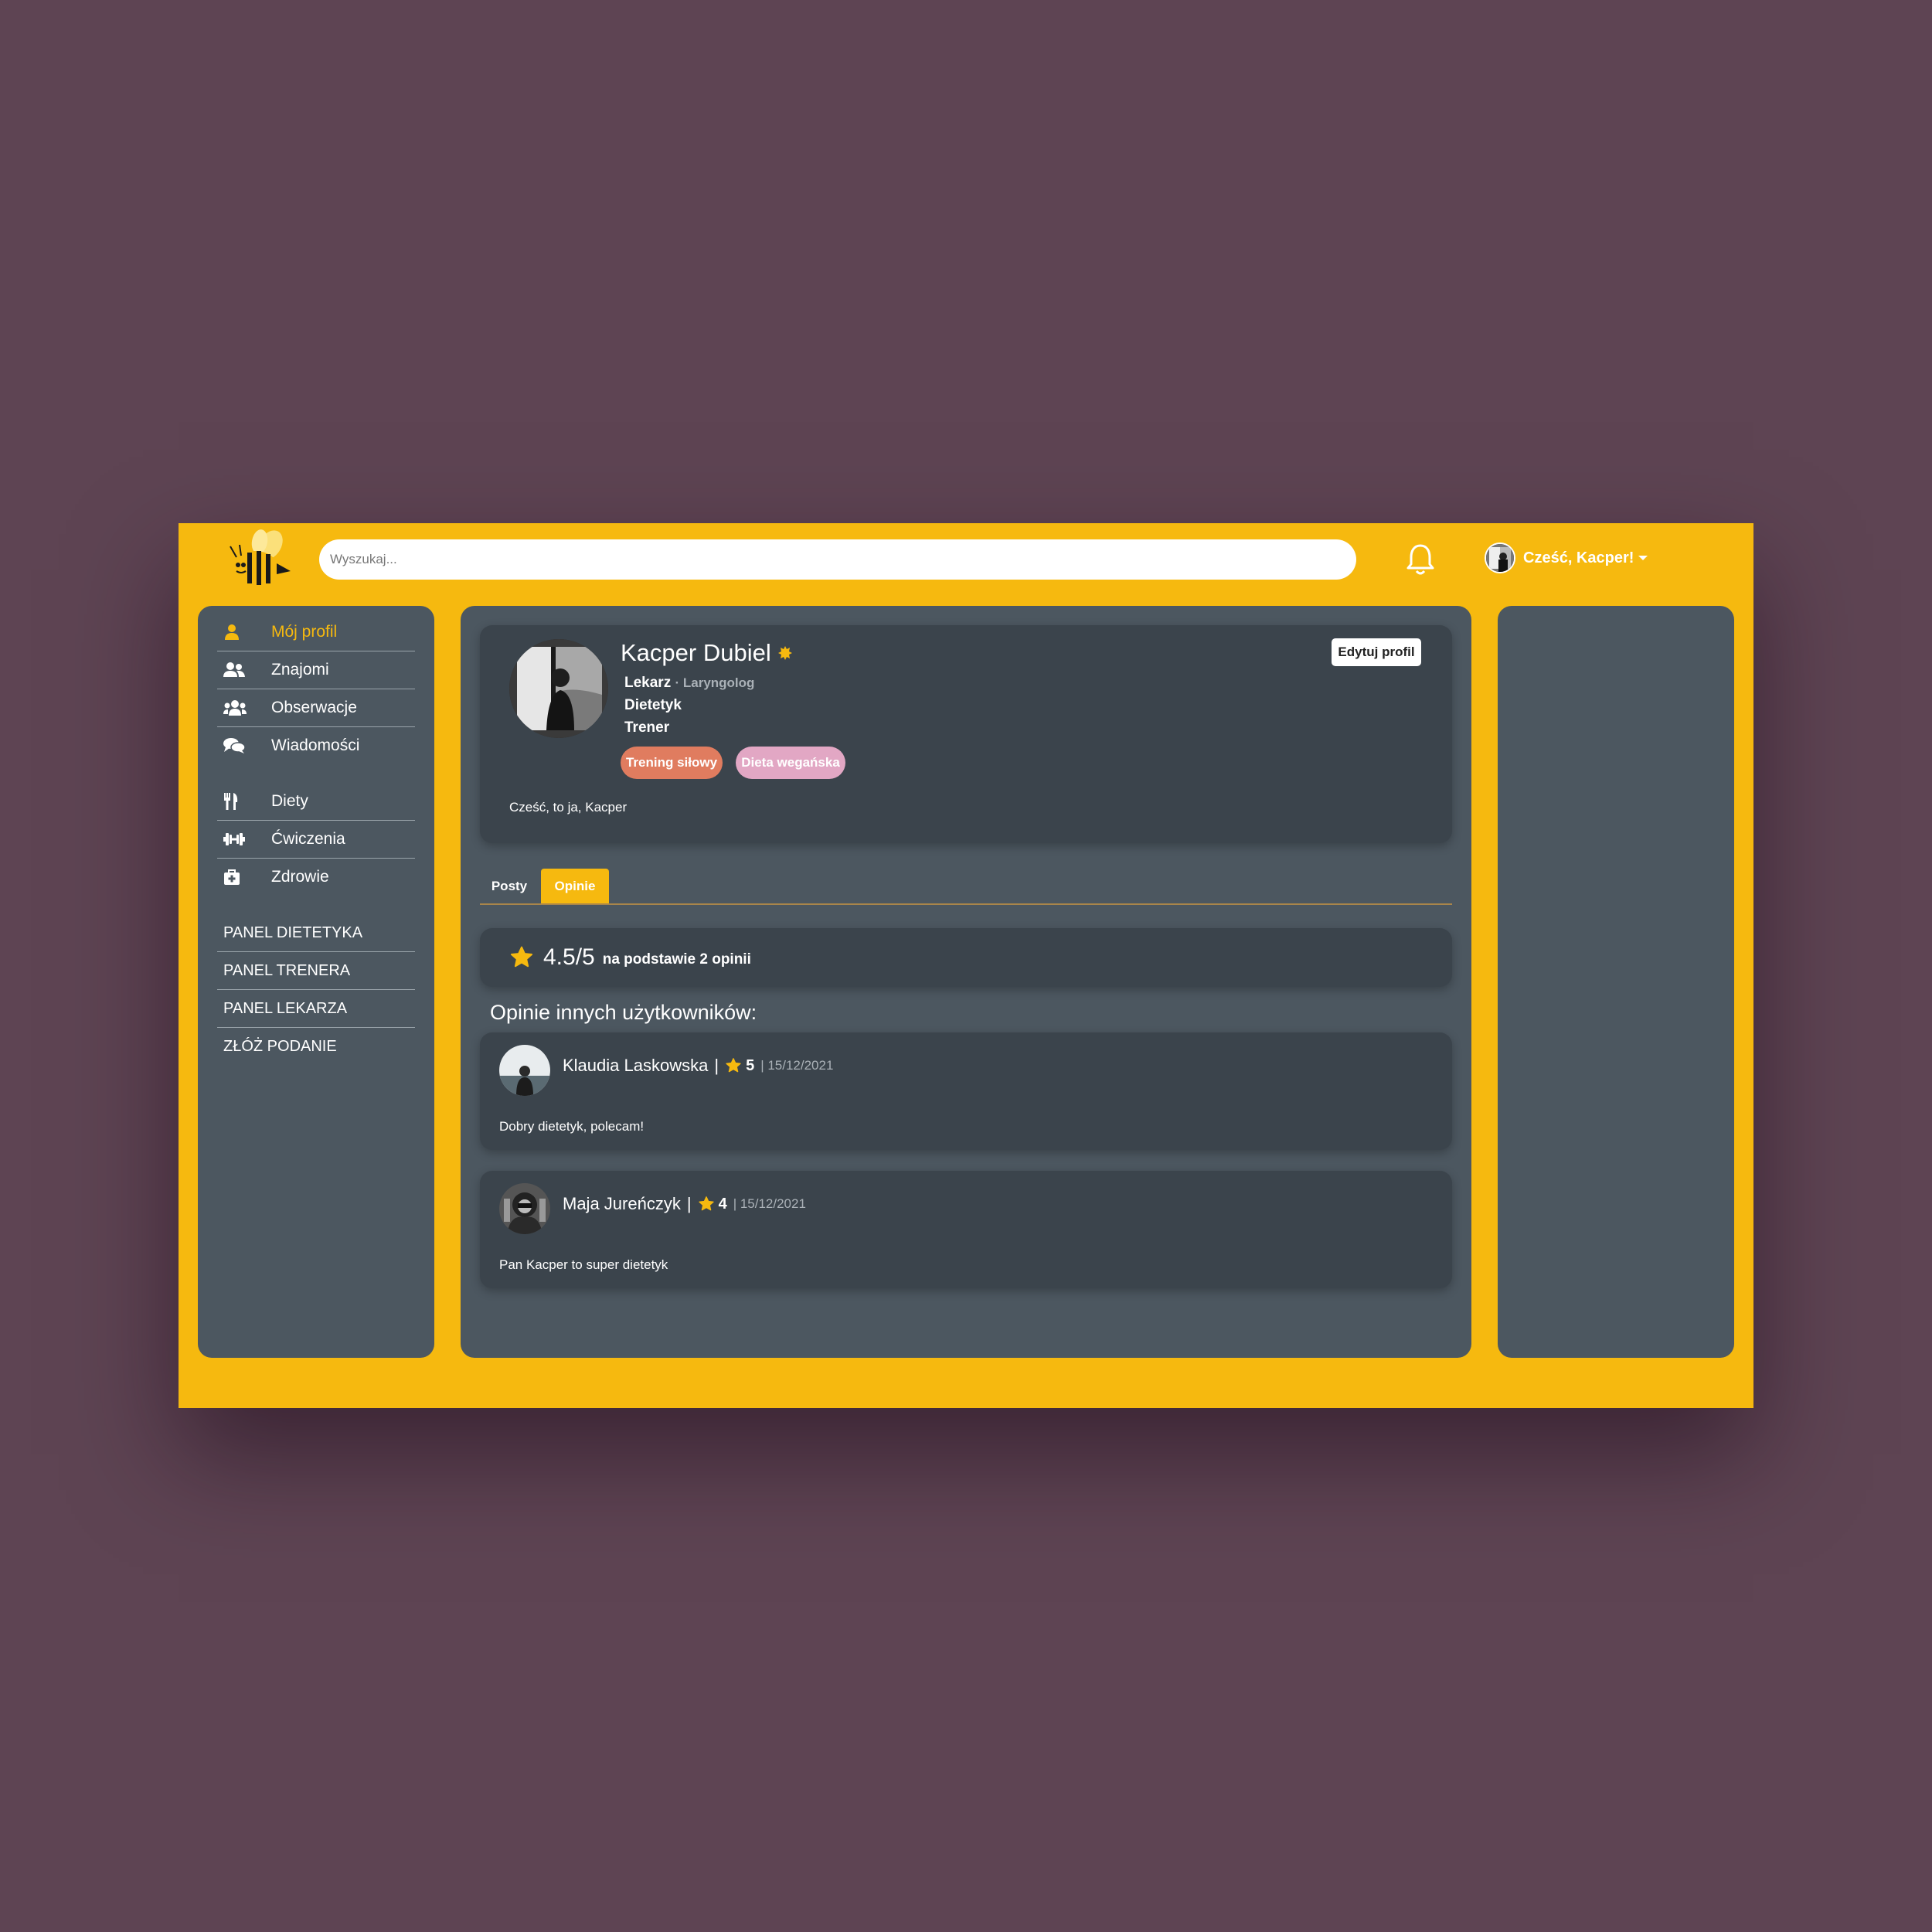  I want to click on sidebar-item-following: Obserwacje, so click(316, 708).